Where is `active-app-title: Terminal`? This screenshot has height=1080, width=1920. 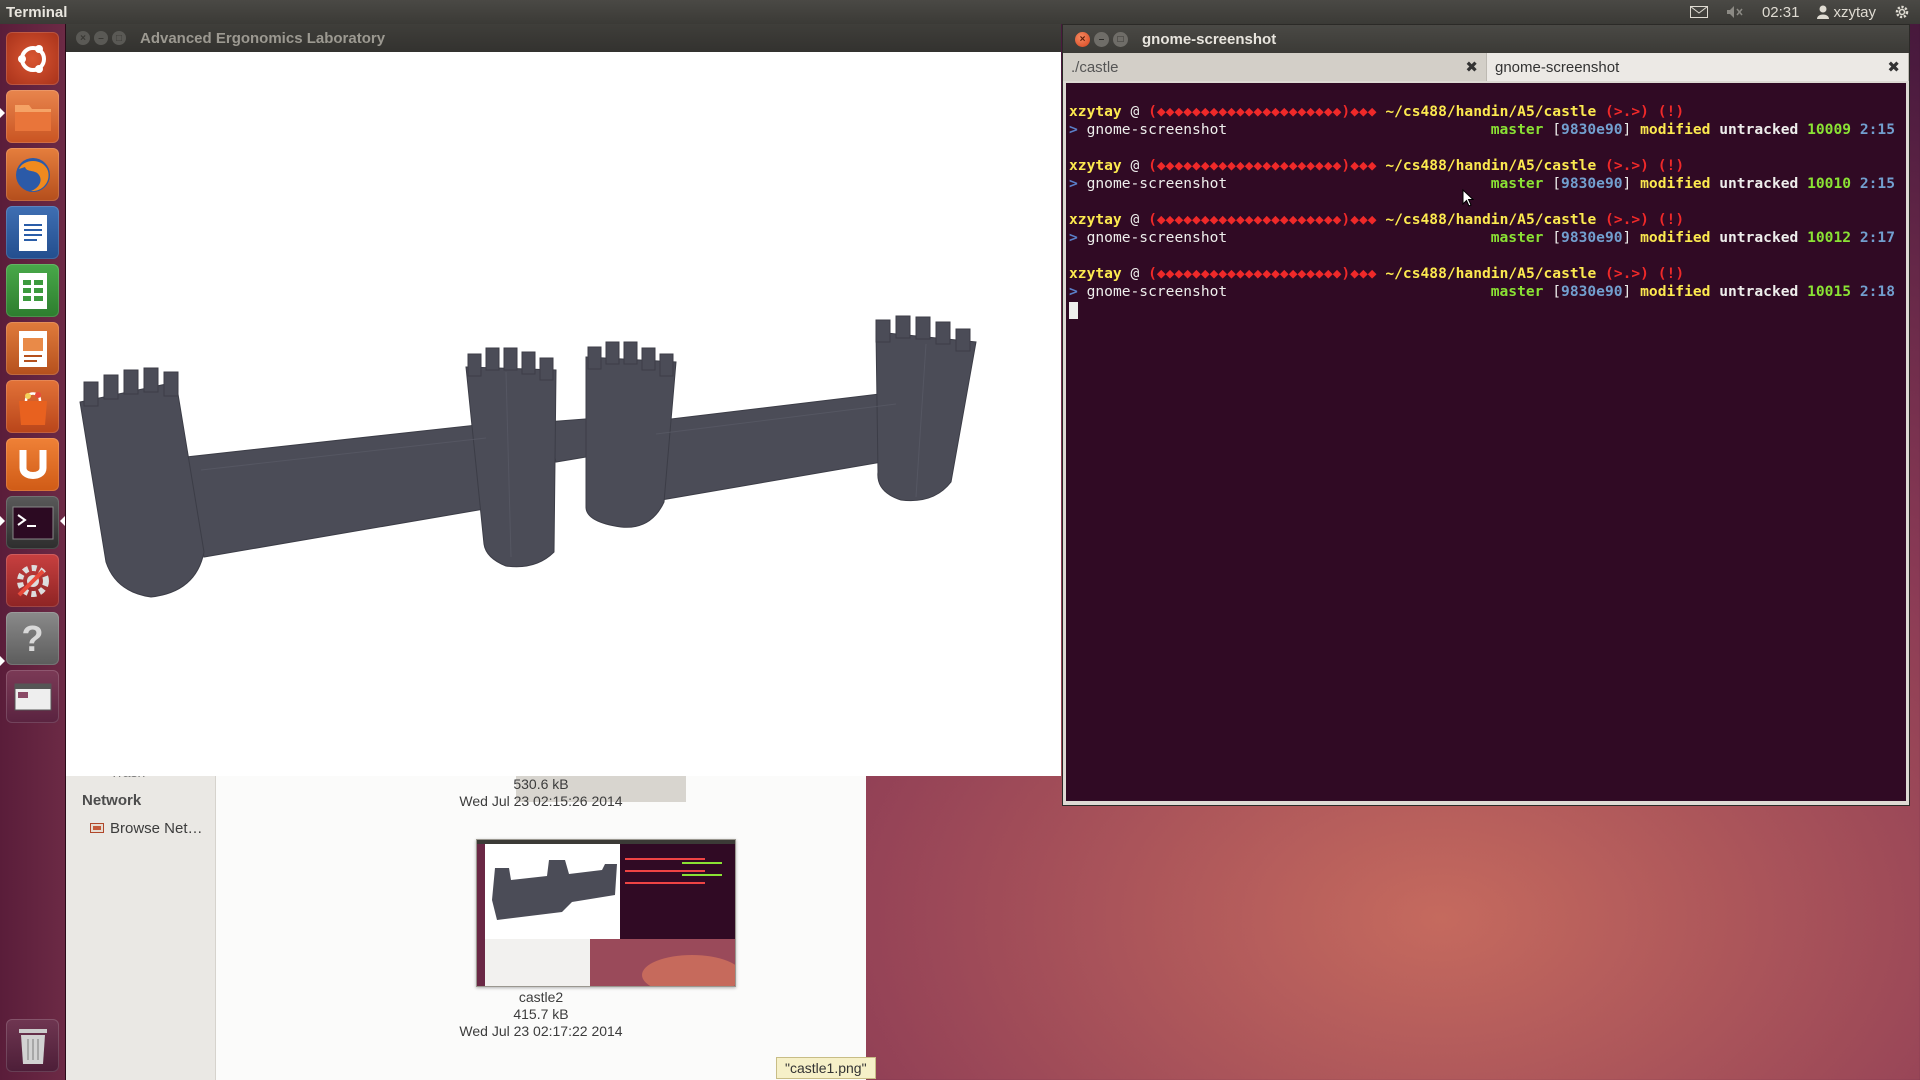 active-app-title: Terminal is located at coordinates (37, 12).